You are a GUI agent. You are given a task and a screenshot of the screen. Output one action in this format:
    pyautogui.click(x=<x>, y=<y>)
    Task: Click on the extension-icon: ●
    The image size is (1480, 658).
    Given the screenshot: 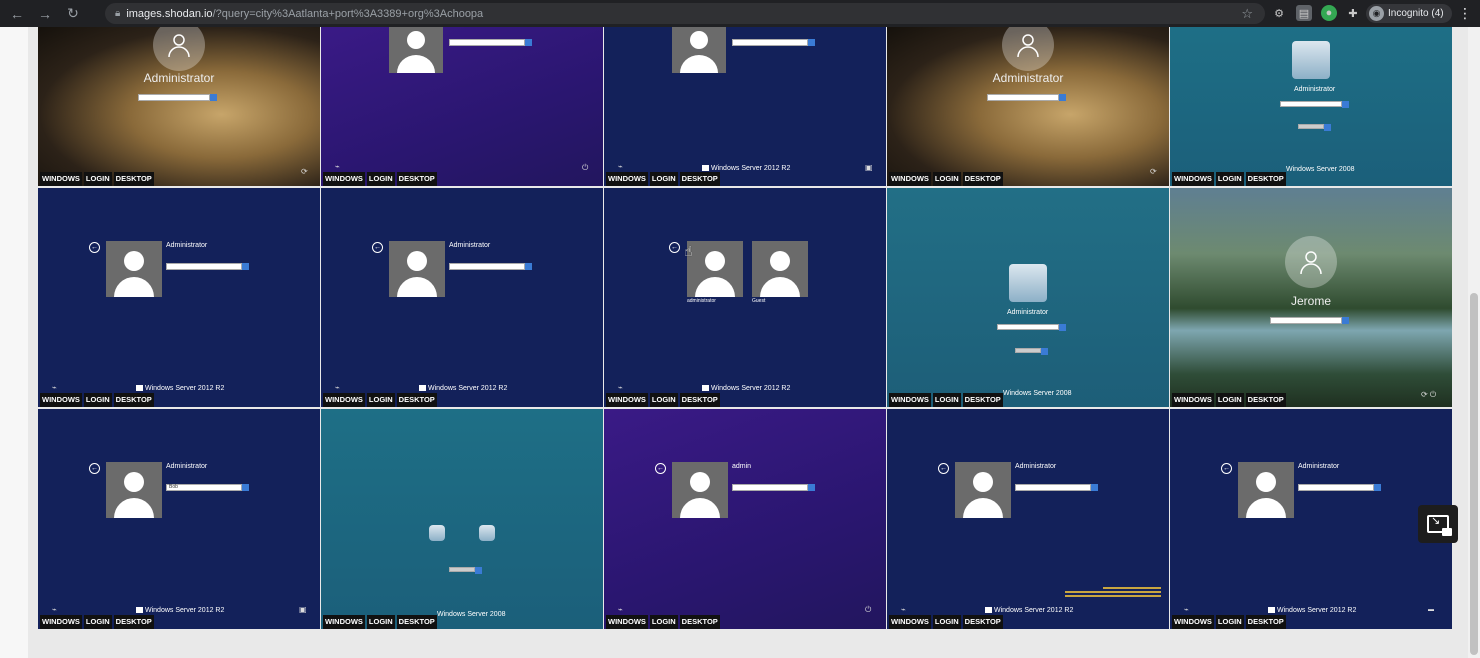 What is the action you would take?
    pyautogui.click(x=1329, y=13)
    